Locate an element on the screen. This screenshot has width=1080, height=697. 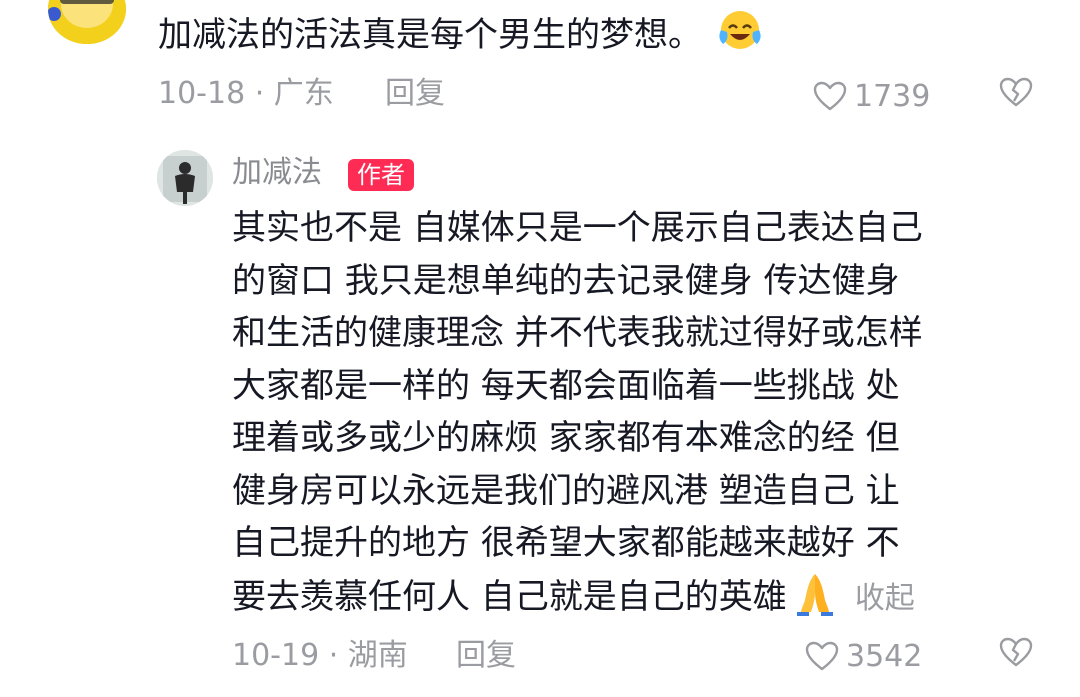
top-comment-reply-button: 回复 is located at coordinates (415, 94).